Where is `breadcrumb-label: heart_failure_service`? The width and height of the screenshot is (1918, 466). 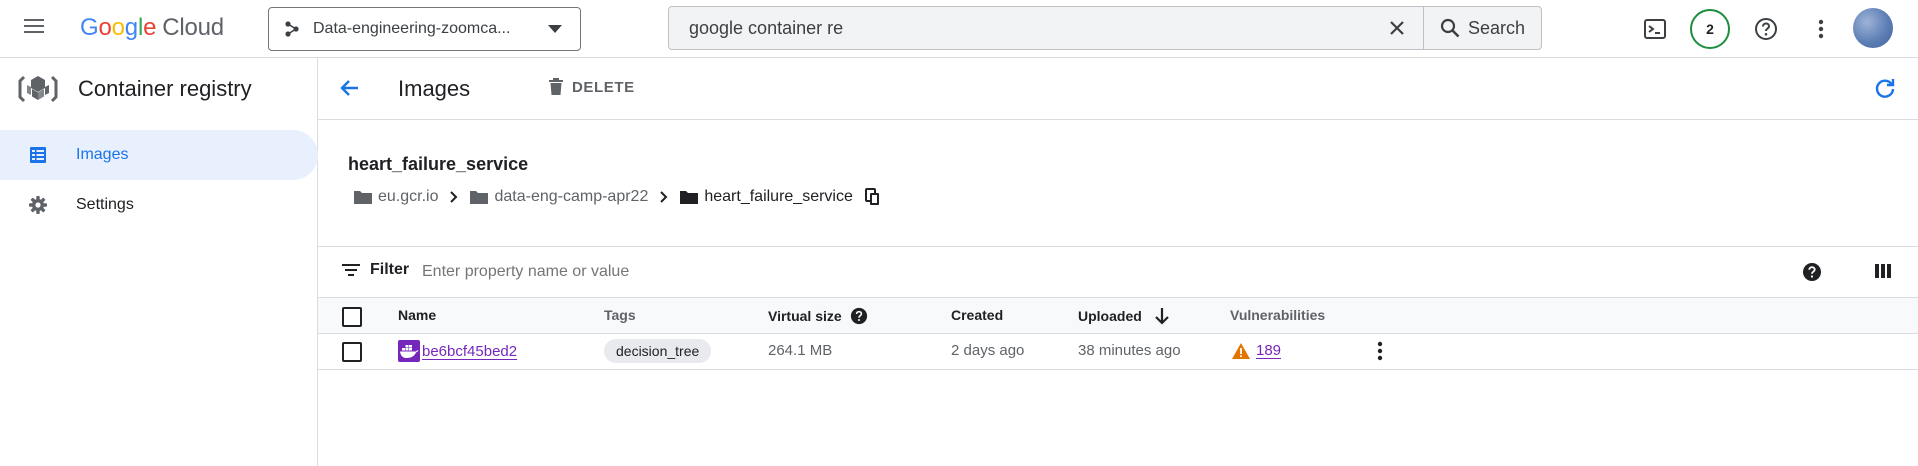 breadcrumb-label: heart_failure_service is located at coordinates (778, 196).